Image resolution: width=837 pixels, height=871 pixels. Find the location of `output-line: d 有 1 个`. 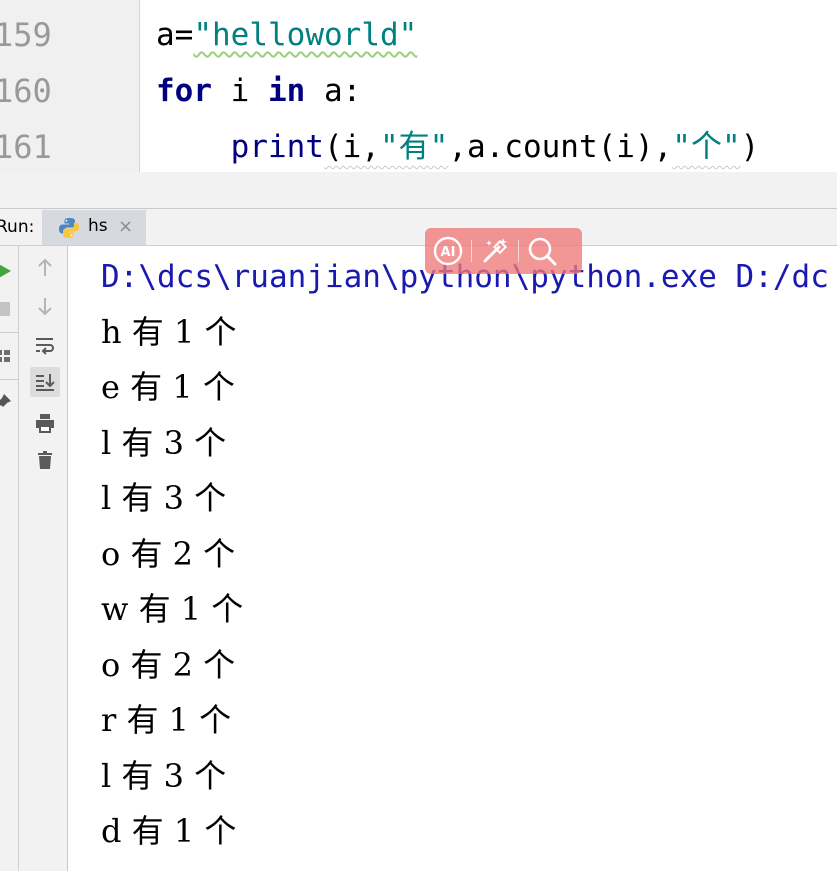

output-line: d 有 1 个 is located at coordinates (169, 831).